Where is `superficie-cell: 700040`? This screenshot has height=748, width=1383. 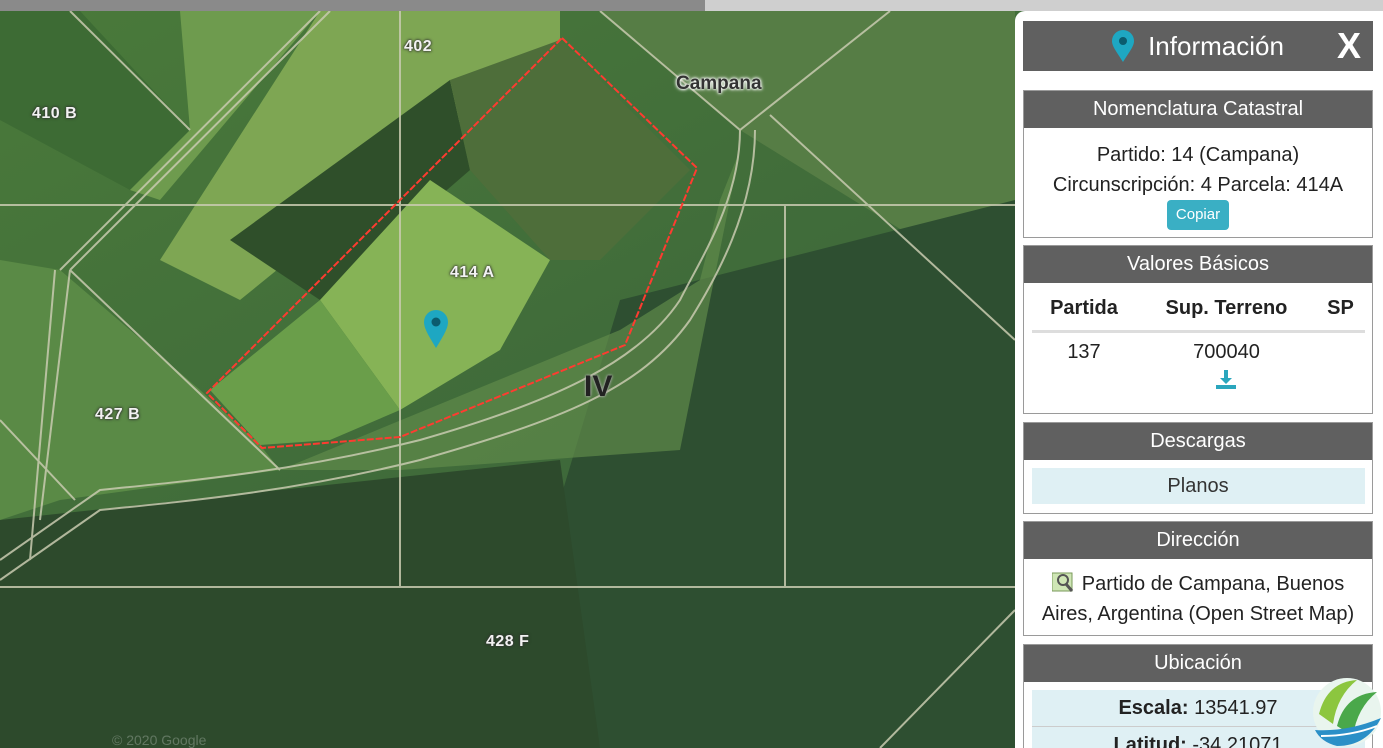
superficie-cell: 700040 is located at coordinates (1226, 352).